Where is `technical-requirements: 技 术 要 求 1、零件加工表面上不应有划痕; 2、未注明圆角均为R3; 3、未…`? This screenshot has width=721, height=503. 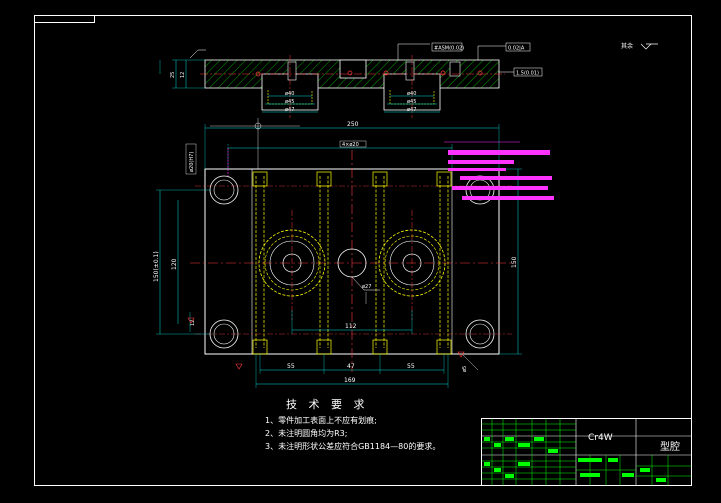
technical-requirements: 技 术 要 求 1、零件加工表面上不应有划痕; 2、未注明圆角均为R3; 3、未… is located at coordinates (352, 424).